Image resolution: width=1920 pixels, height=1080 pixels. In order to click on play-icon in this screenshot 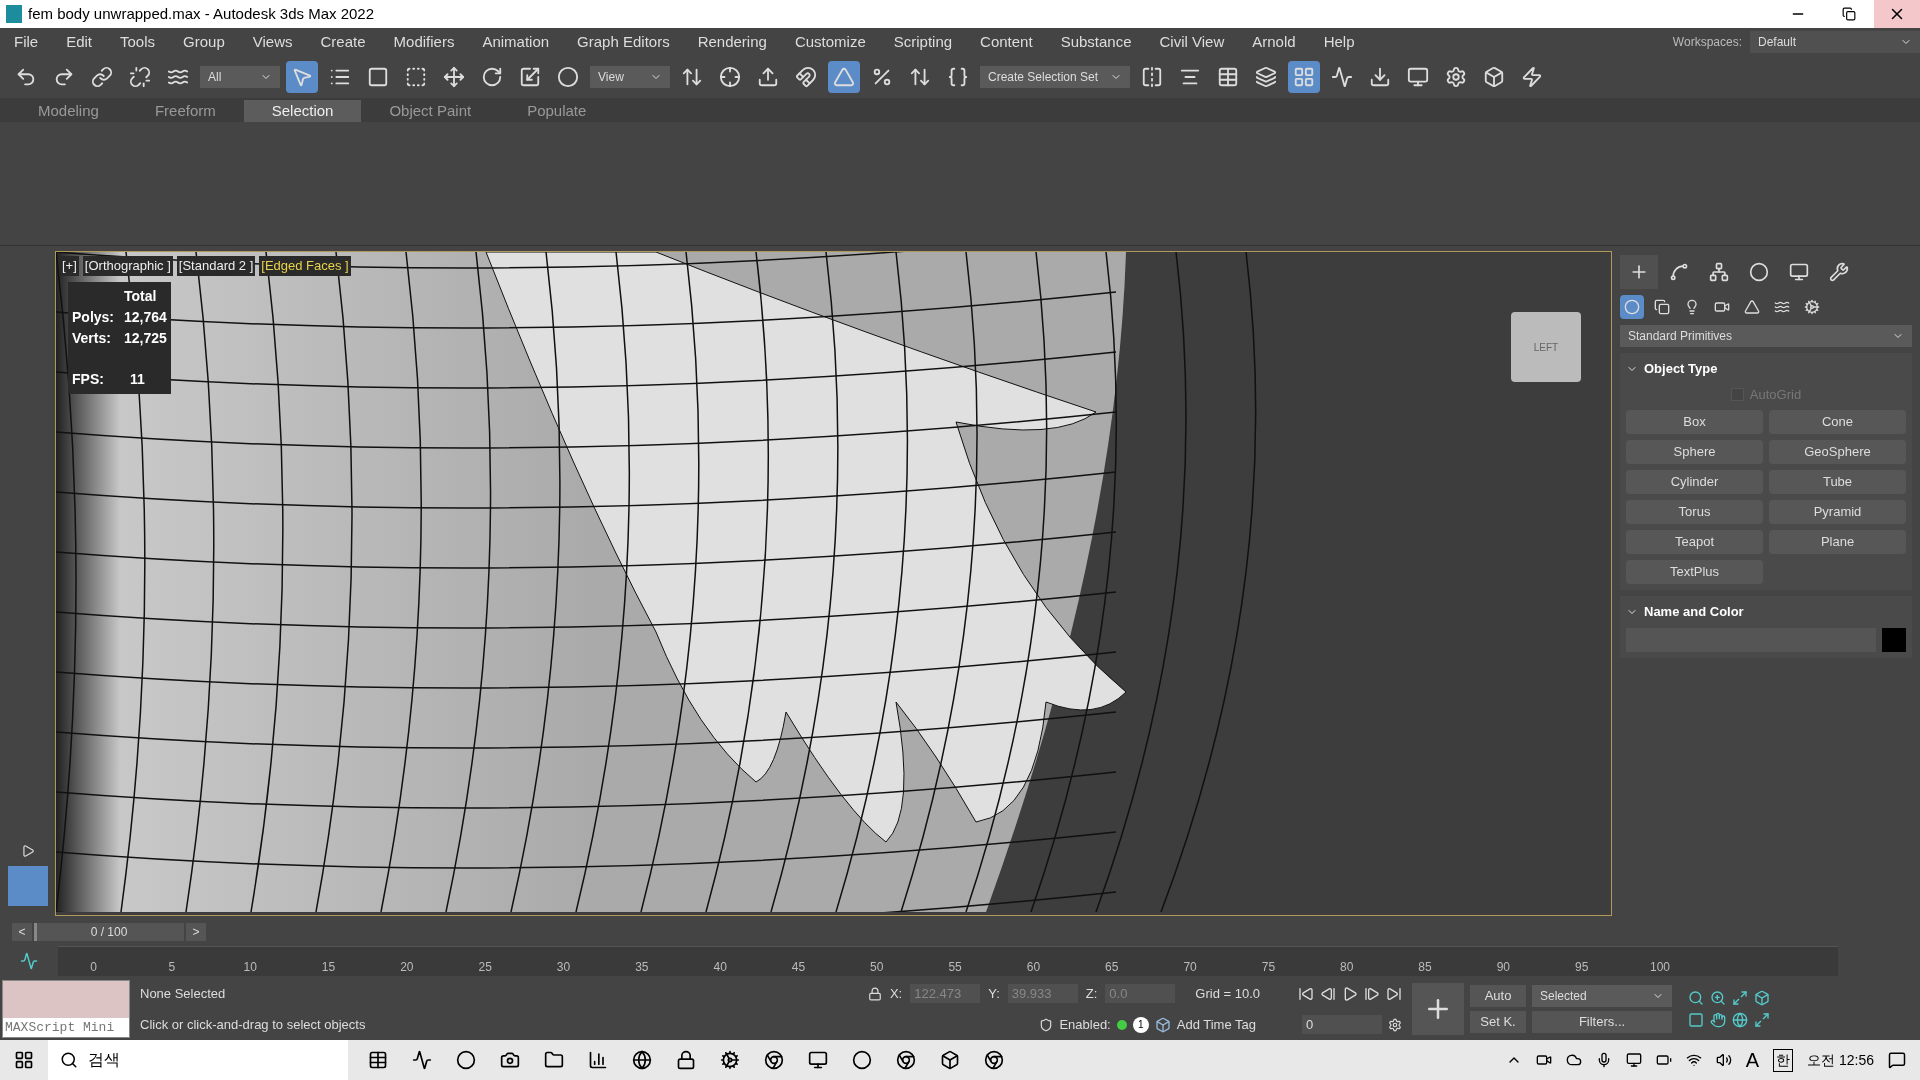, I will do `click(1350, 993)`.